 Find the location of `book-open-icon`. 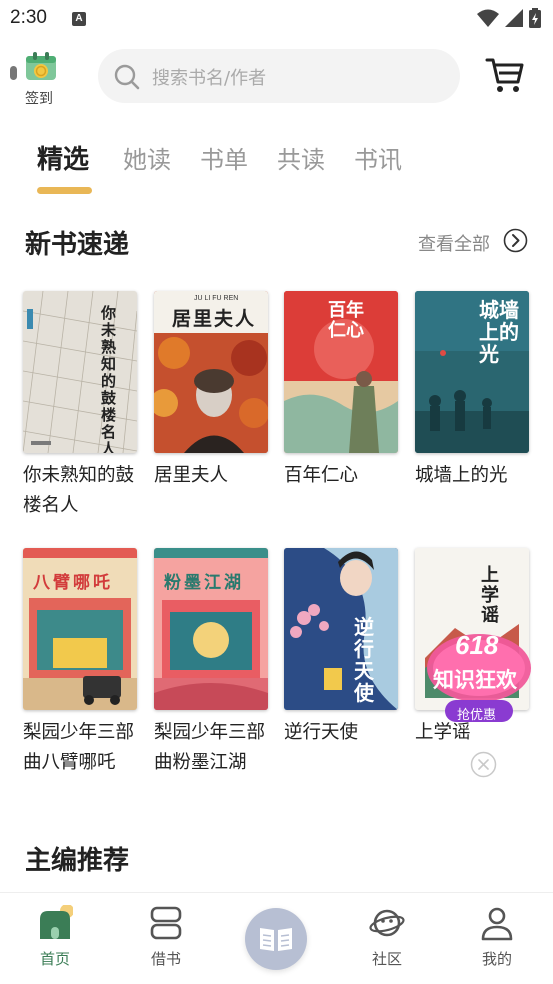

book-open-icon is located at coordinates (276, 939).